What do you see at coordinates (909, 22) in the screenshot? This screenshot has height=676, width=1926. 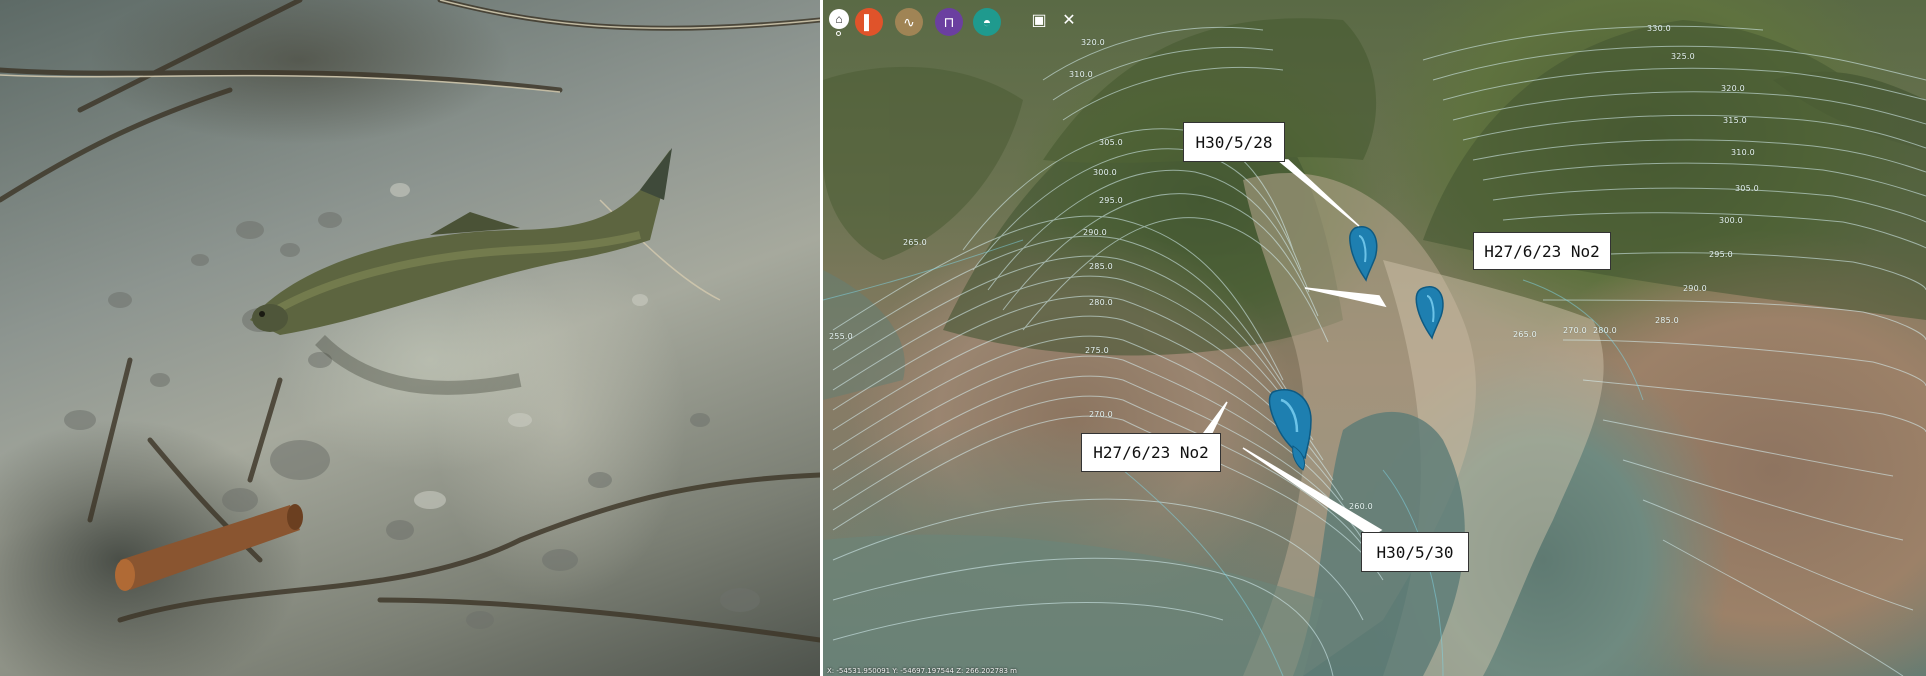 I see `terrain-tool-icon: ∿` at bounding box center [909, 22].